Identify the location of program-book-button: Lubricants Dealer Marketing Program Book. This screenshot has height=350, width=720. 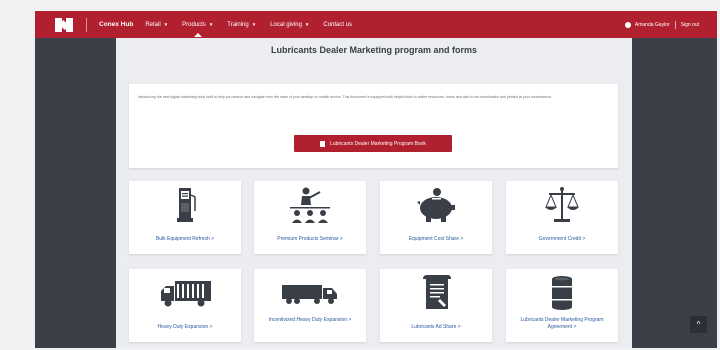
(373, 143).